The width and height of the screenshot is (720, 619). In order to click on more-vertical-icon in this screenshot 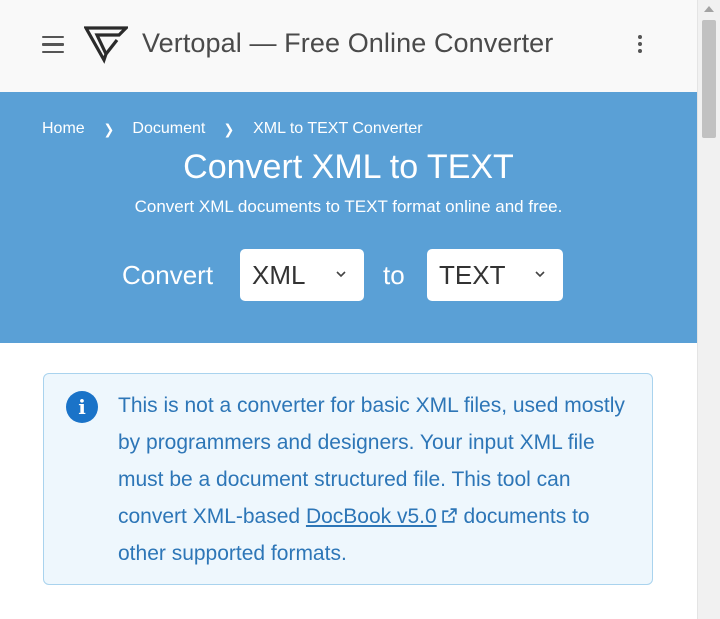, I will do `click(640, 46)`.